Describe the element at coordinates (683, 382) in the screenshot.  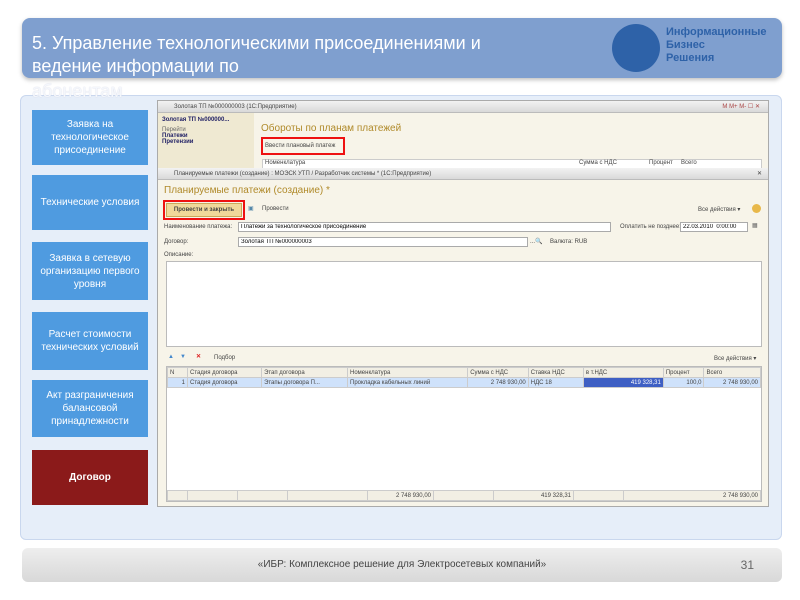
I see `cell: 100,0` at that location.